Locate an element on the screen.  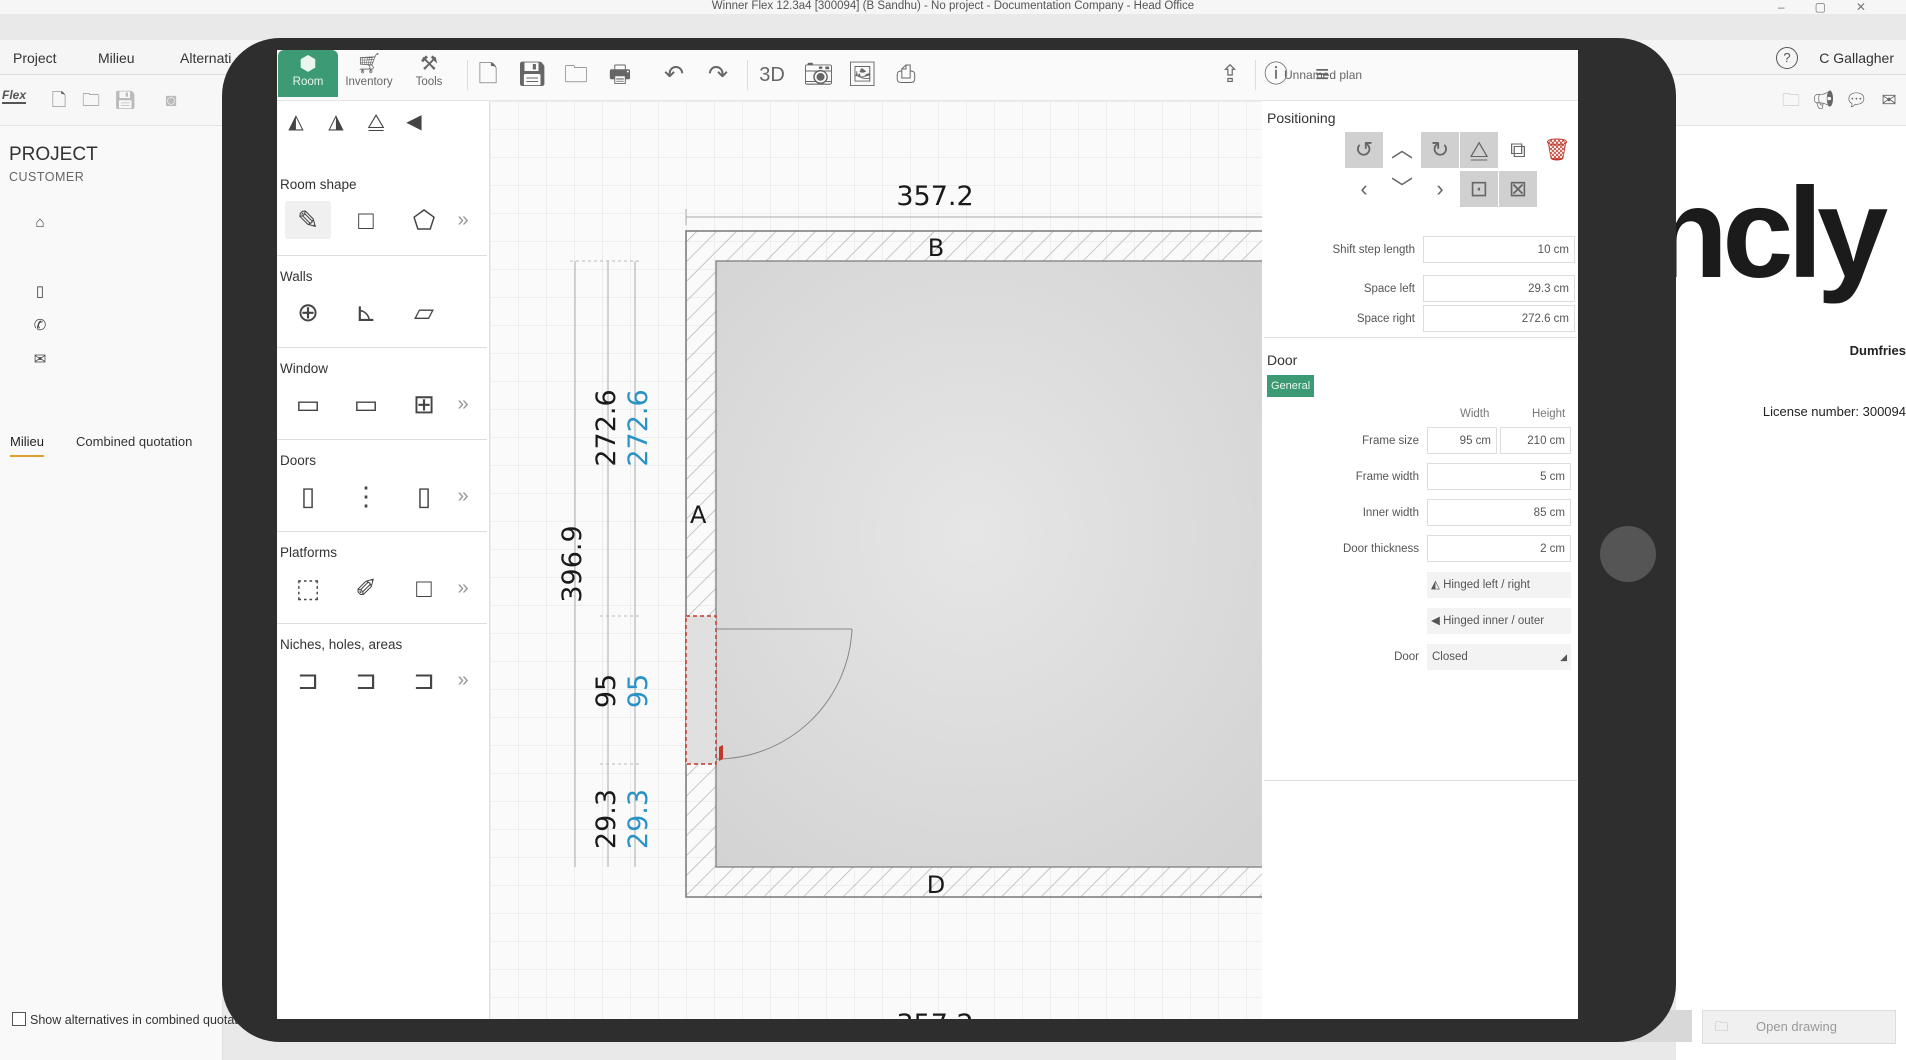
more-windows-icon: » is located at coordinates (463, 404).